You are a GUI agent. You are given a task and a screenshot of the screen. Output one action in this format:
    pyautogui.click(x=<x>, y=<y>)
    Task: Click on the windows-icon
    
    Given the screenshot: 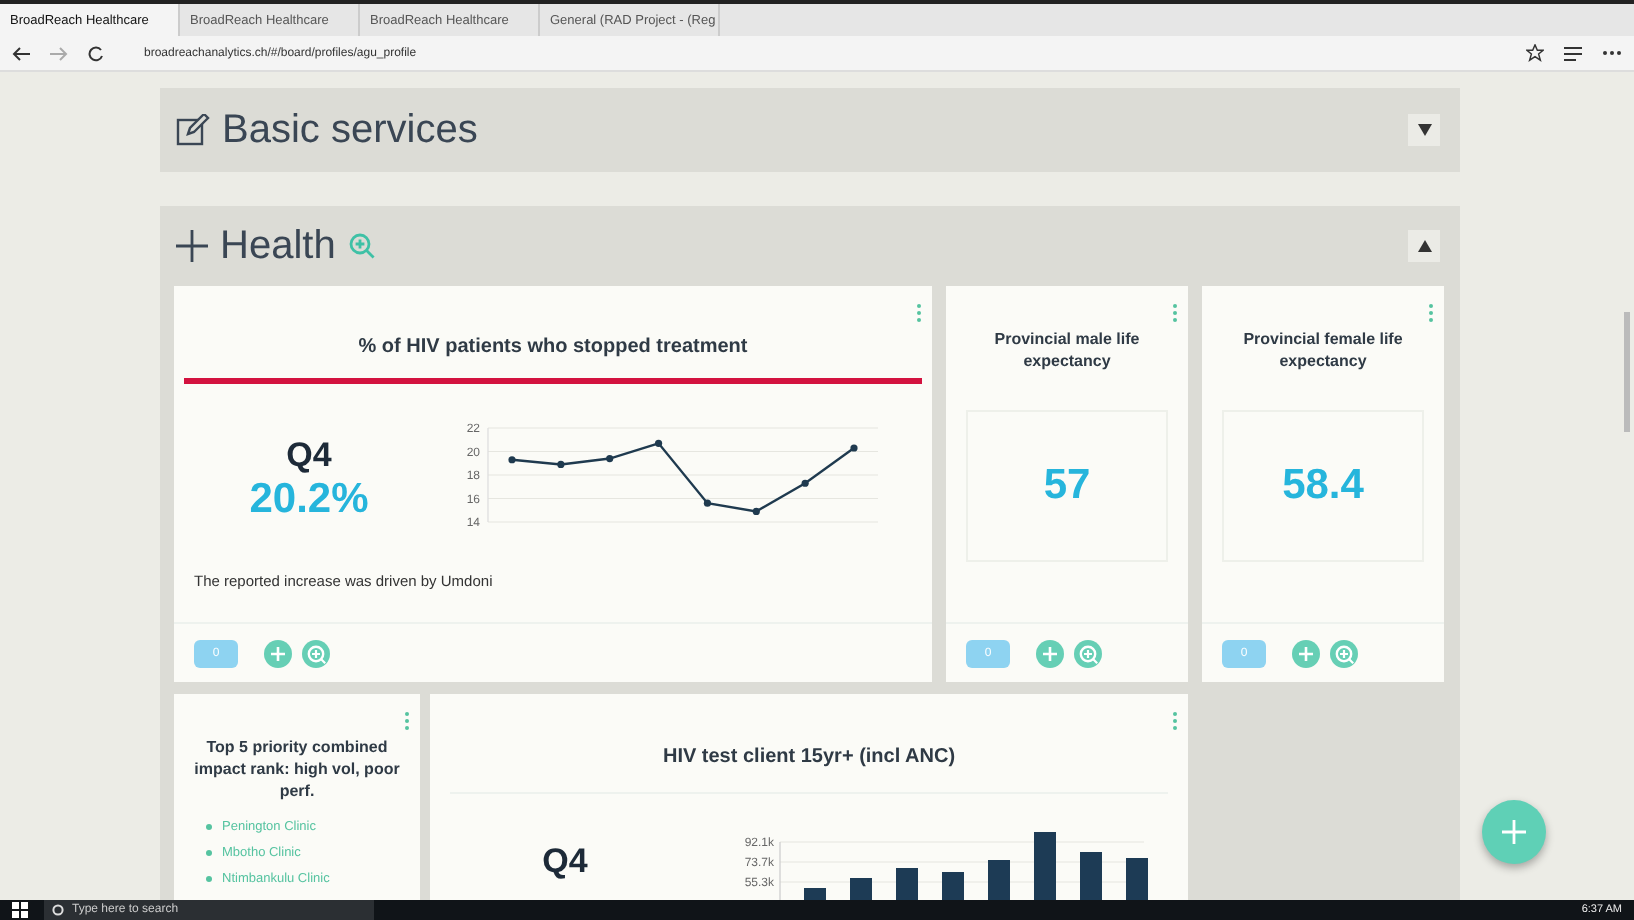 What is the action you would take?
    pyautogui.click(x=20, y=910)
    